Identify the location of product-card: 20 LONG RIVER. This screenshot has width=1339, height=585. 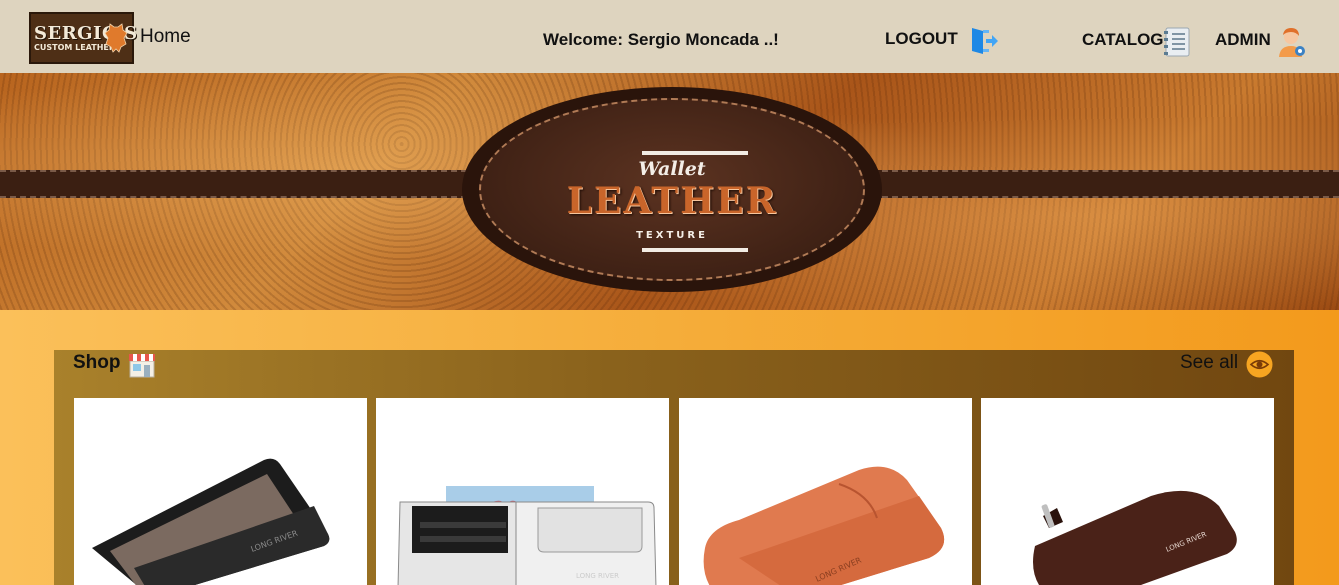
(522, 491).